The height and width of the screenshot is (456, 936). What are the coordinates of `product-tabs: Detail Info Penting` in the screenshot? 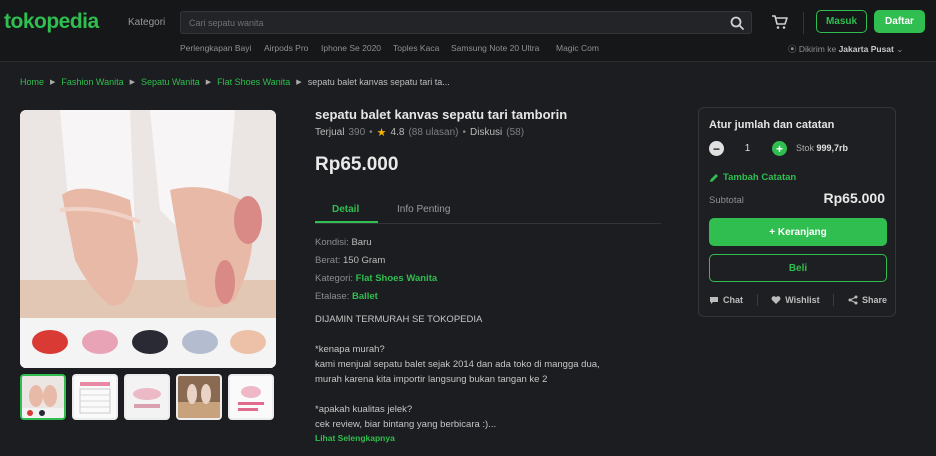 It's located at (488, 210).